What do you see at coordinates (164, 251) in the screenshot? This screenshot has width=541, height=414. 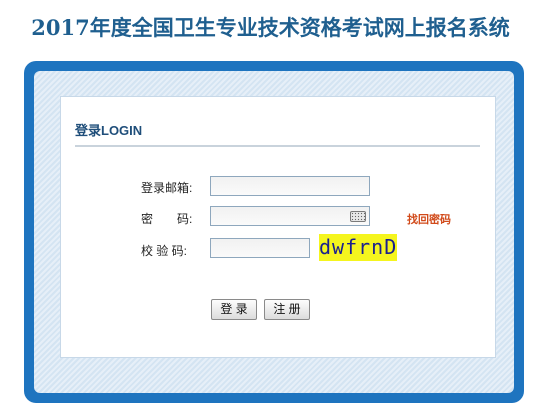 I see `captcha-label: 校 验 码:` at bounding box center [164, 251].